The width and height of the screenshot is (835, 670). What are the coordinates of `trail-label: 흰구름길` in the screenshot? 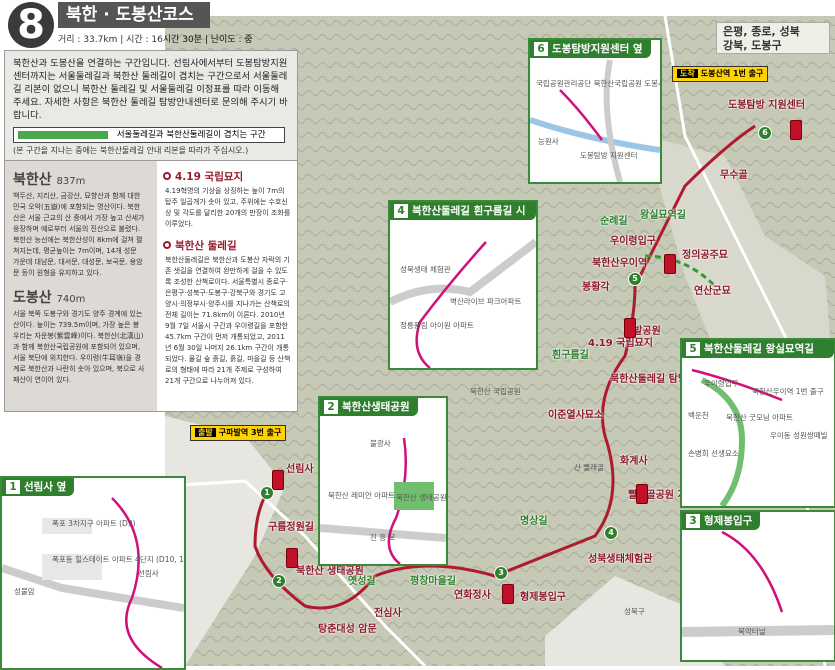 It's located at (570, 355).